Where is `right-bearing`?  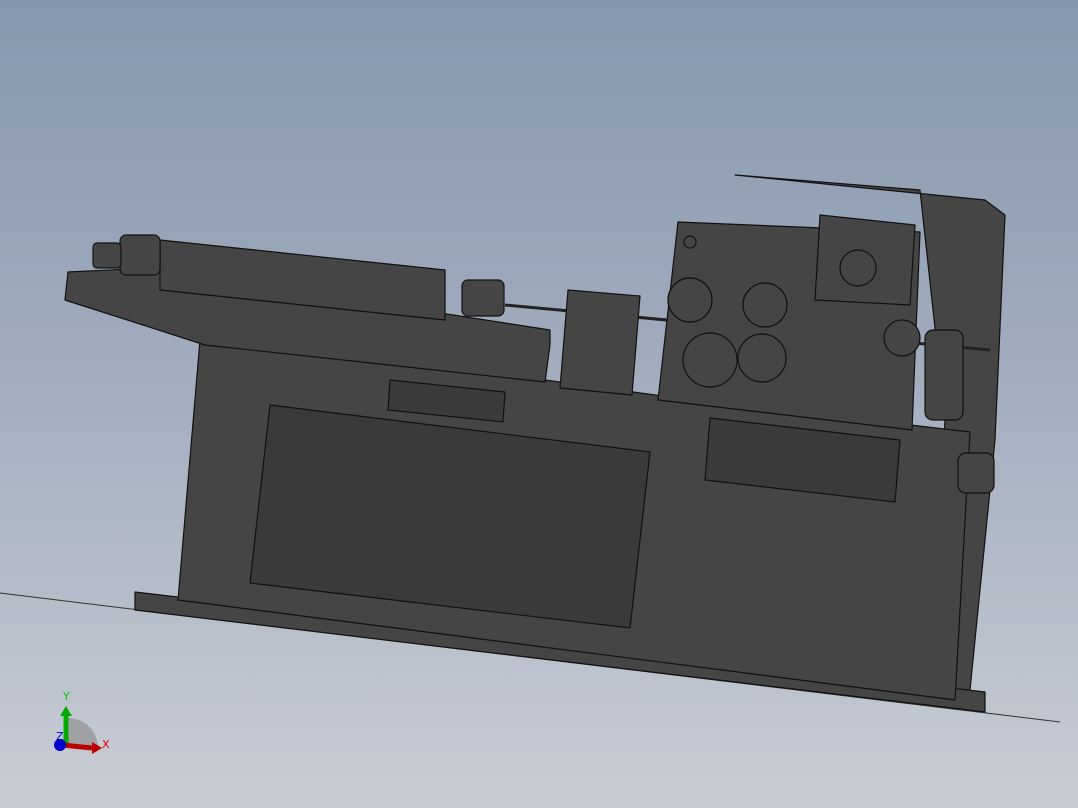
right-bearing is located at coordinates (944, 375).